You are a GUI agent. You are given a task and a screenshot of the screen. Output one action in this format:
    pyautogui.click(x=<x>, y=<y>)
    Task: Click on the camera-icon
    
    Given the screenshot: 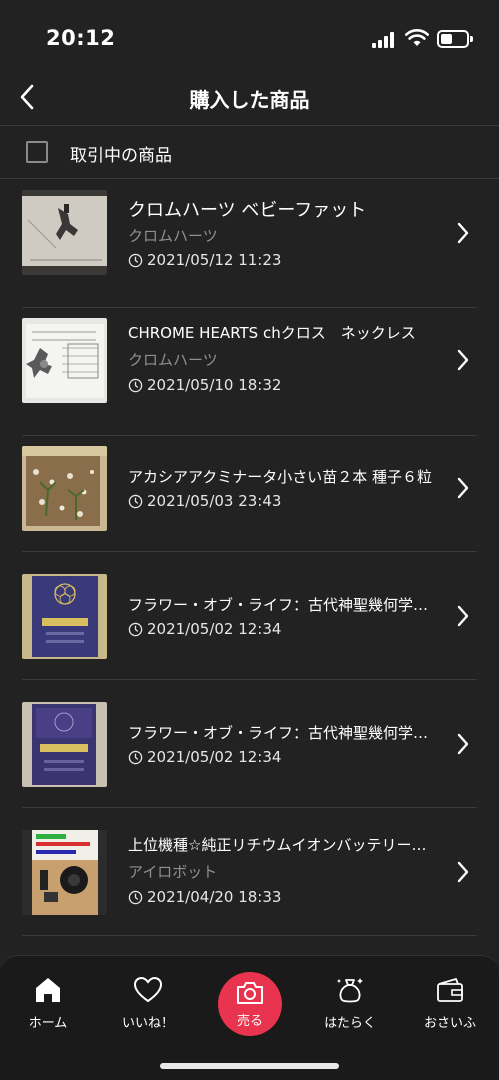 What is the action you would take?
    pyautogui.click(x=250, y=993)
    